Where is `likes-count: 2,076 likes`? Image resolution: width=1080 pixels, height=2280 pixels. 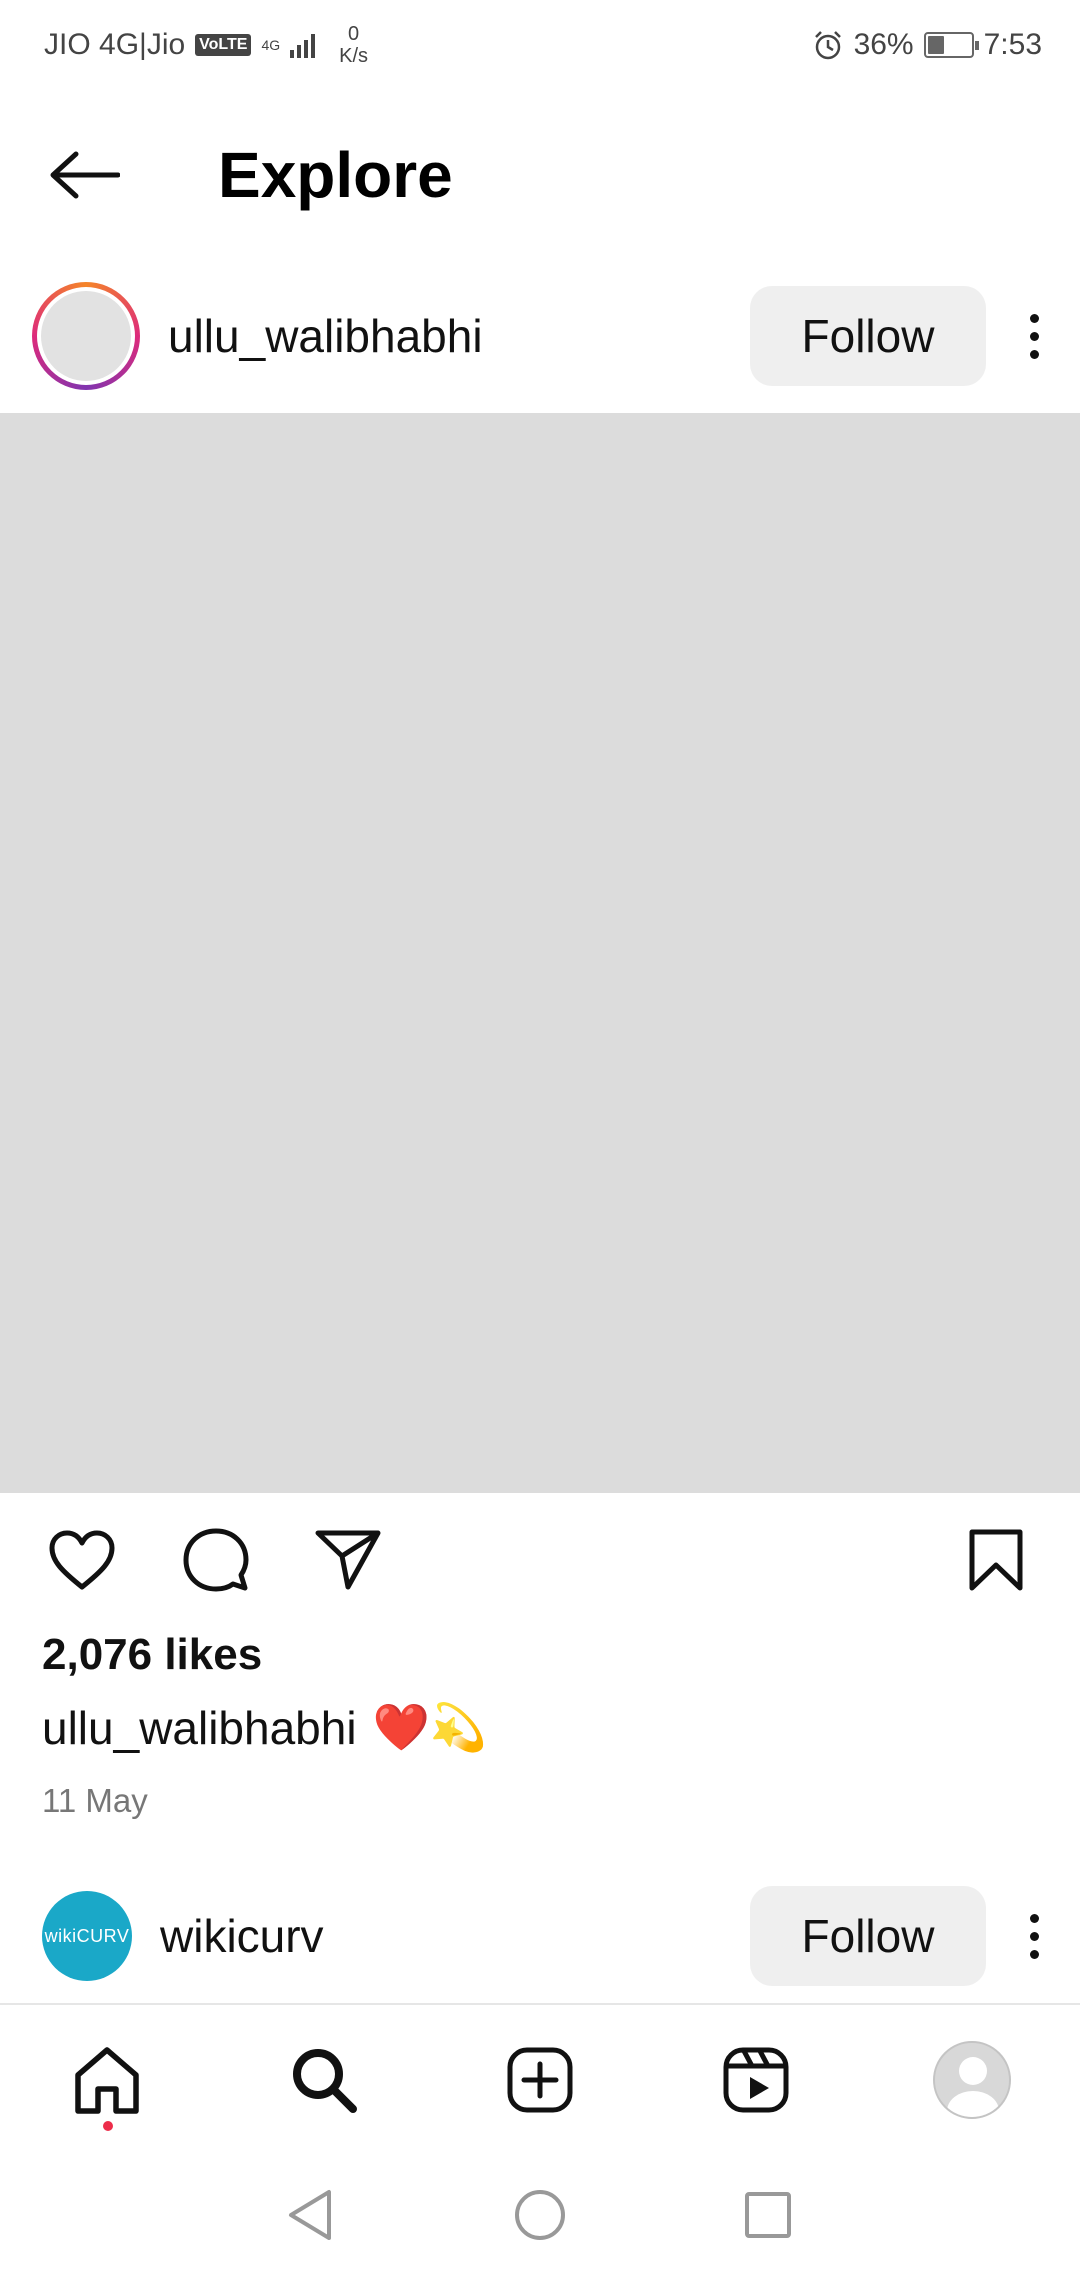
likes-count: 2,076 likes is located at coordinates (152, 1655).